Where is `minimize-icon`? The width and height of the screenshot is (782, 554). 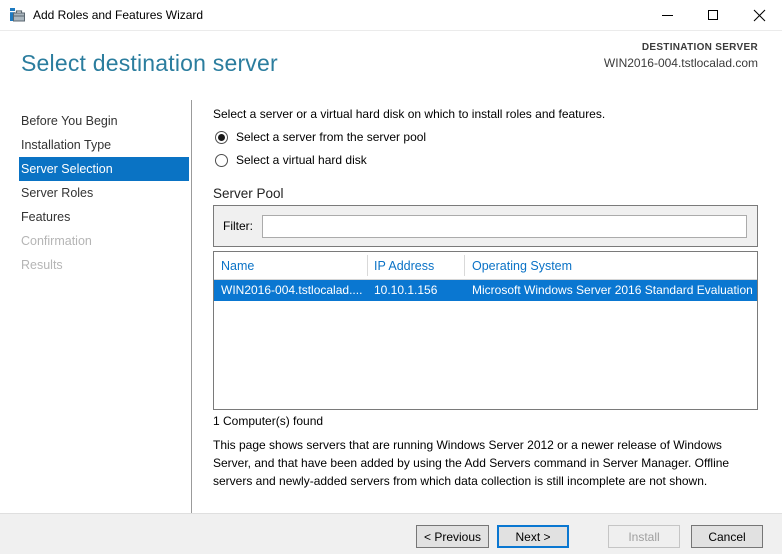
minimize-icon is located at coordinates (667, 15).